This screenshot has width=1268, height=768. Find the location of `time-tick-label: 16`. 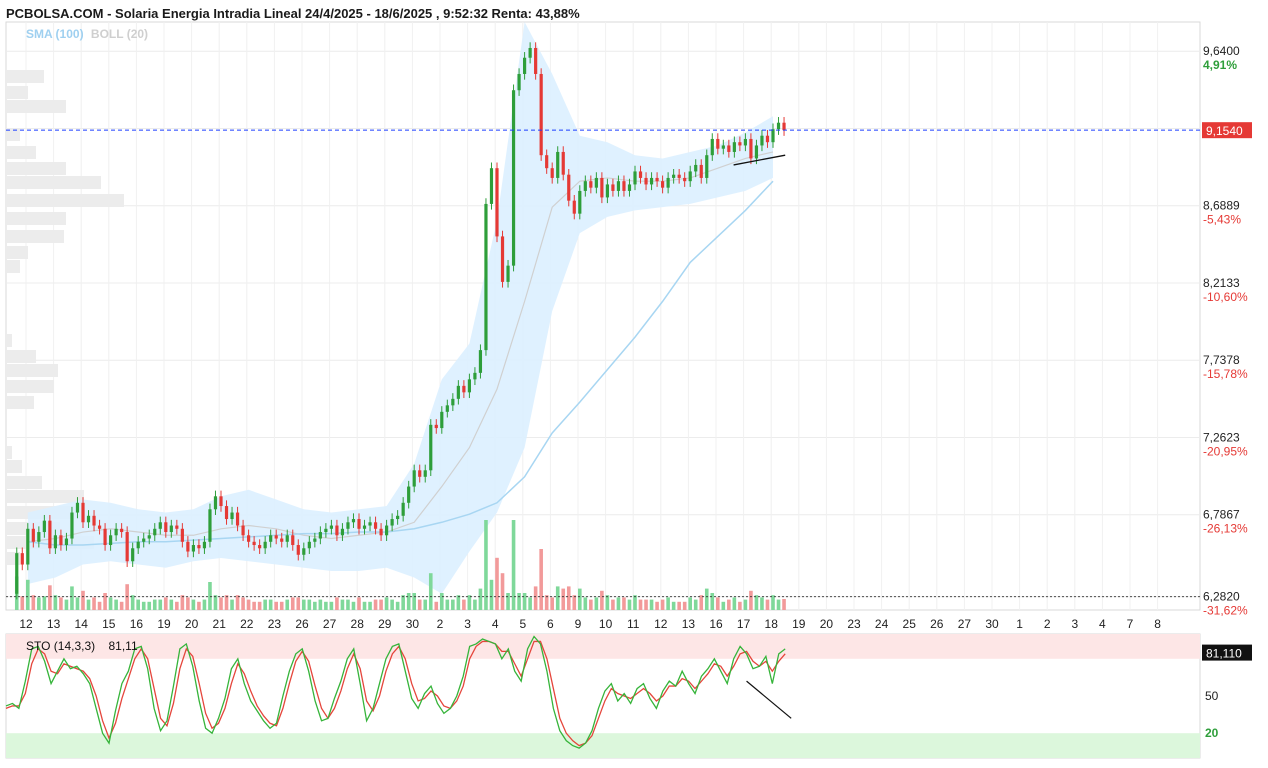

time-tick-label: 16 is located at coordinates (716, 624).